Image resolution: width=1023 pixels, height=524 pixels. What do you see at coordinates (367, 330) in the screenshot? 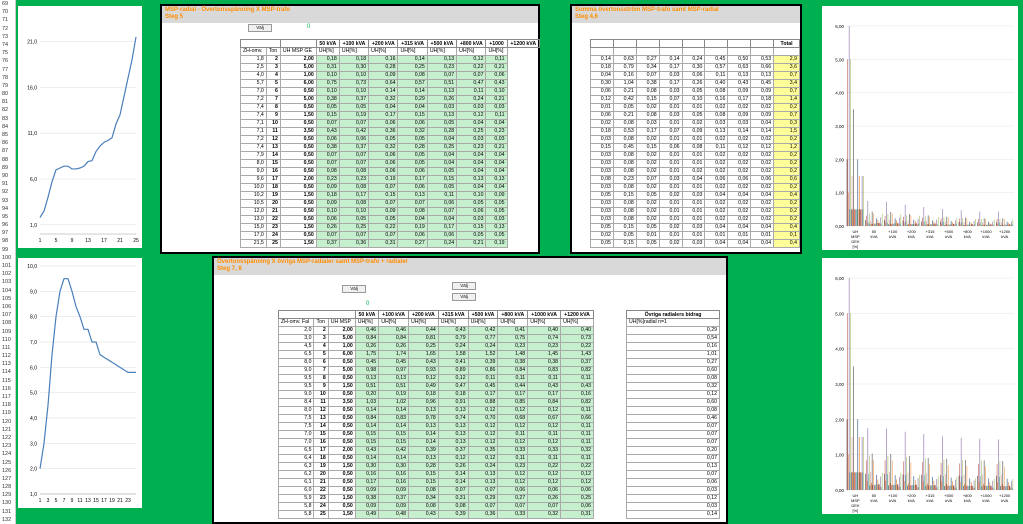
I see `table-cell: 0,46` at bounding box center [367, 330].